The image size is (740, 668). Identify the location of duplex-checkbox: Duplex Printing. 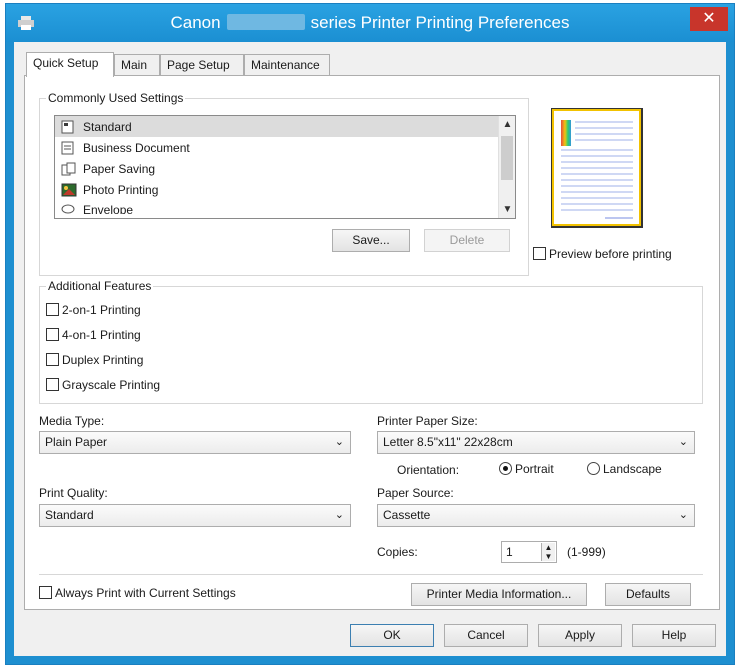
(94, 362).